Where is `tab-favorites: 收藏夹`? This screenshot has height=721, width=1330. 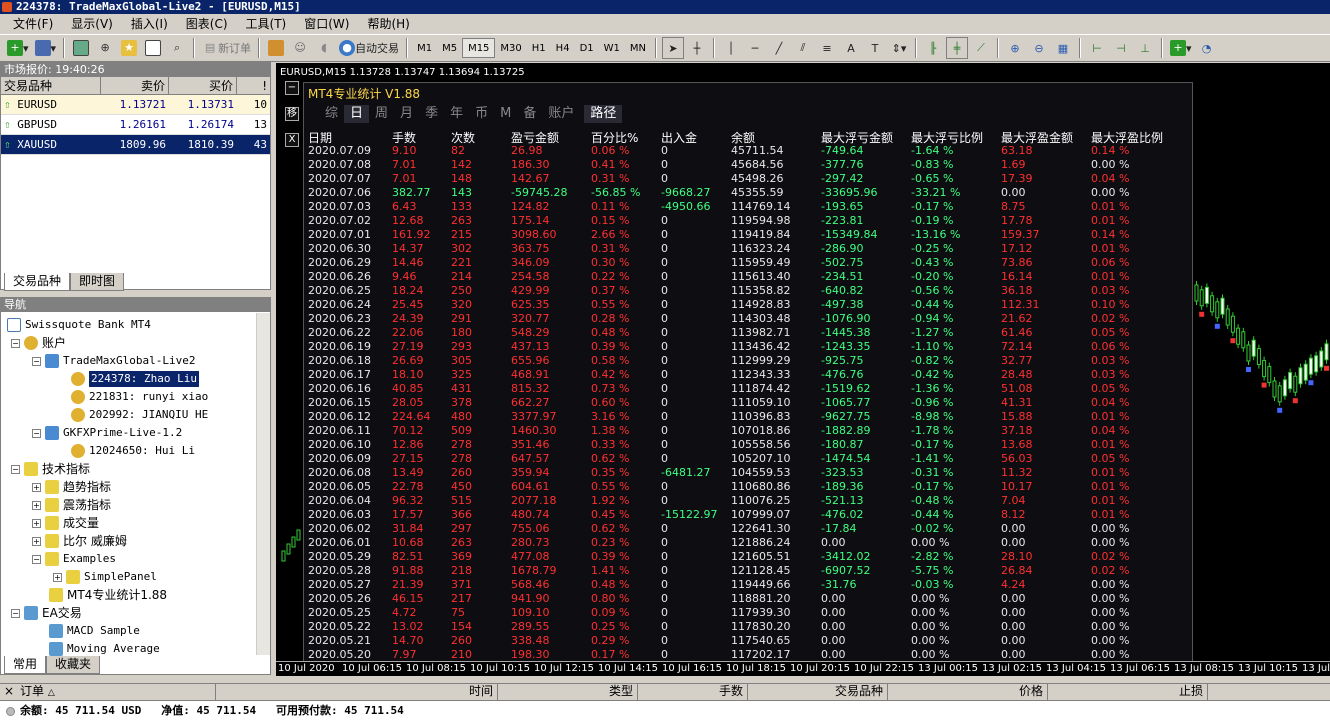 tab-favorites: 收藏夹 is located at coordinates (73, 665).